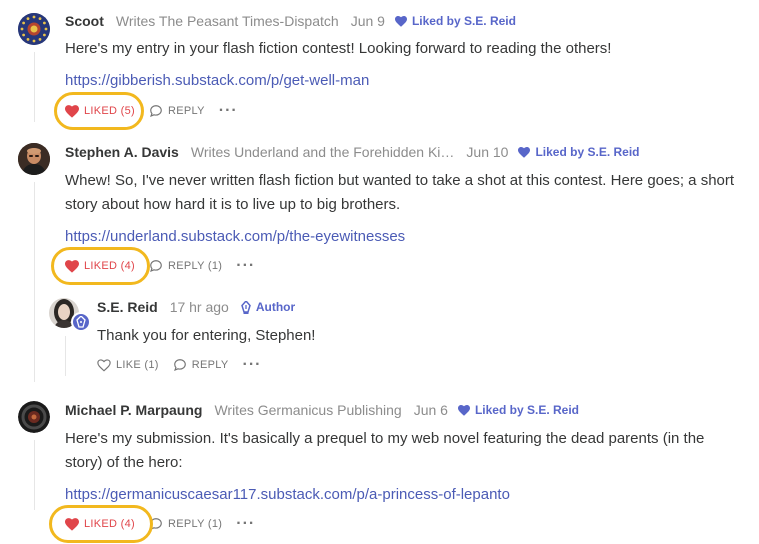  Describe the element at coordinates (127, 307) in the screenshot. I see `author-name: S.E. Reid` at that location.